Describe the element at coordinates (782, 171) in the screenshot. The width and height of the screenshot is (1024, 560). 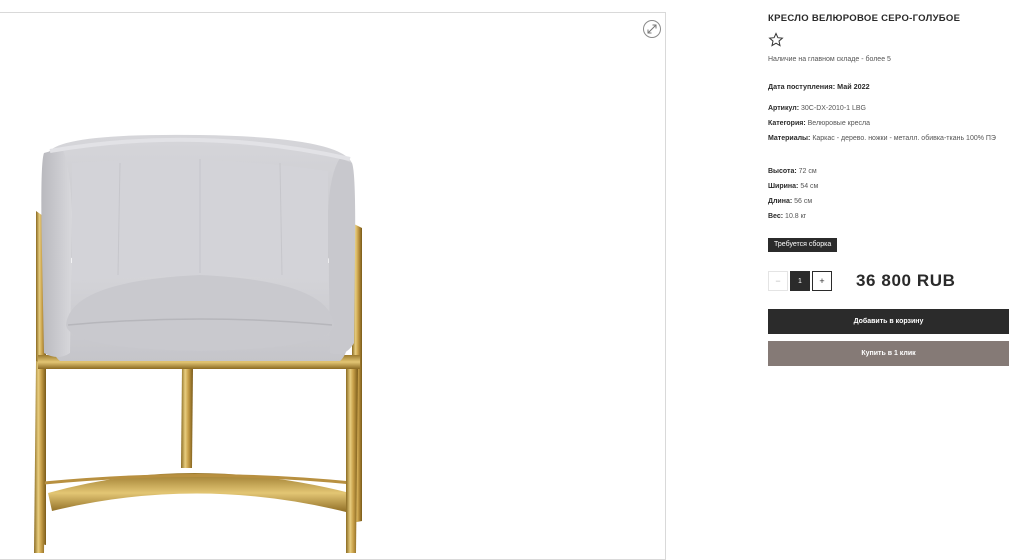
I see `height-label: Высота:` at that location.